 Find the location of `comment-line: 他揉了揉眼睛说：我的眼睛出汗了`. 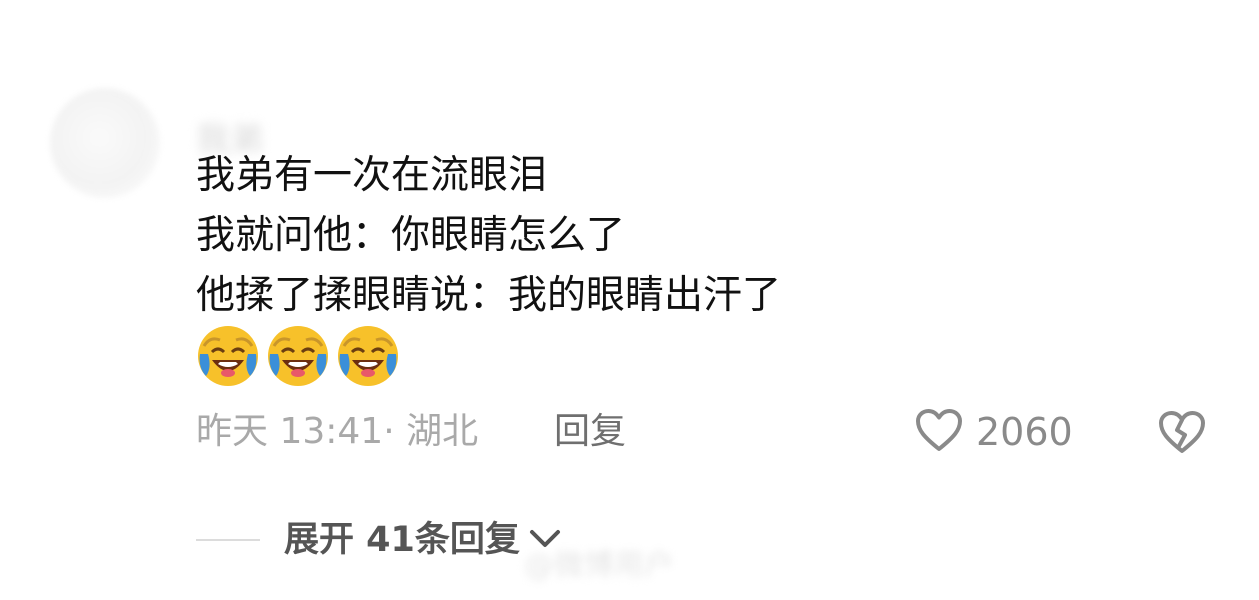

comment-line: 他揉了揉眼睛说：我的眼睛出汗了 is located at coordinates (489, 295).